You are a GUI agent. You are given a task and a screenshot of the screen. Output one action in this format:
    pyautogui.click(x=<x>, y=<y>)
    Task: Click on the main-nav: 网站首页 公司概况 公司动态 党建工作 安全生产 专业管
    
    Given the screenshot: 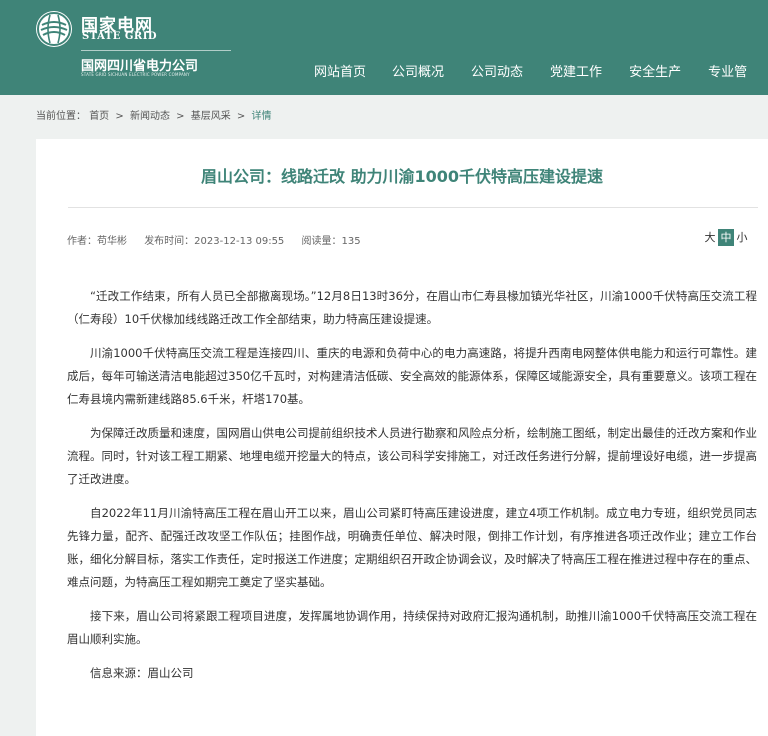 What is the action you would take?
    pyautogui.click(x=530, y=71)
    